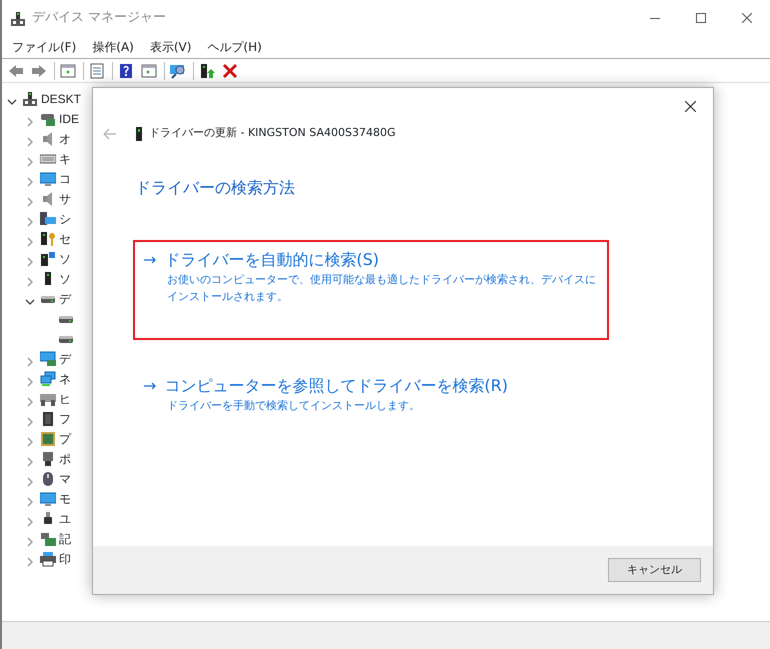 This screenshot has width=770, height=649. Describe the element at coordinates (113, 47) in the screenshot. I see `menu-item: 操作(A)` at that location.